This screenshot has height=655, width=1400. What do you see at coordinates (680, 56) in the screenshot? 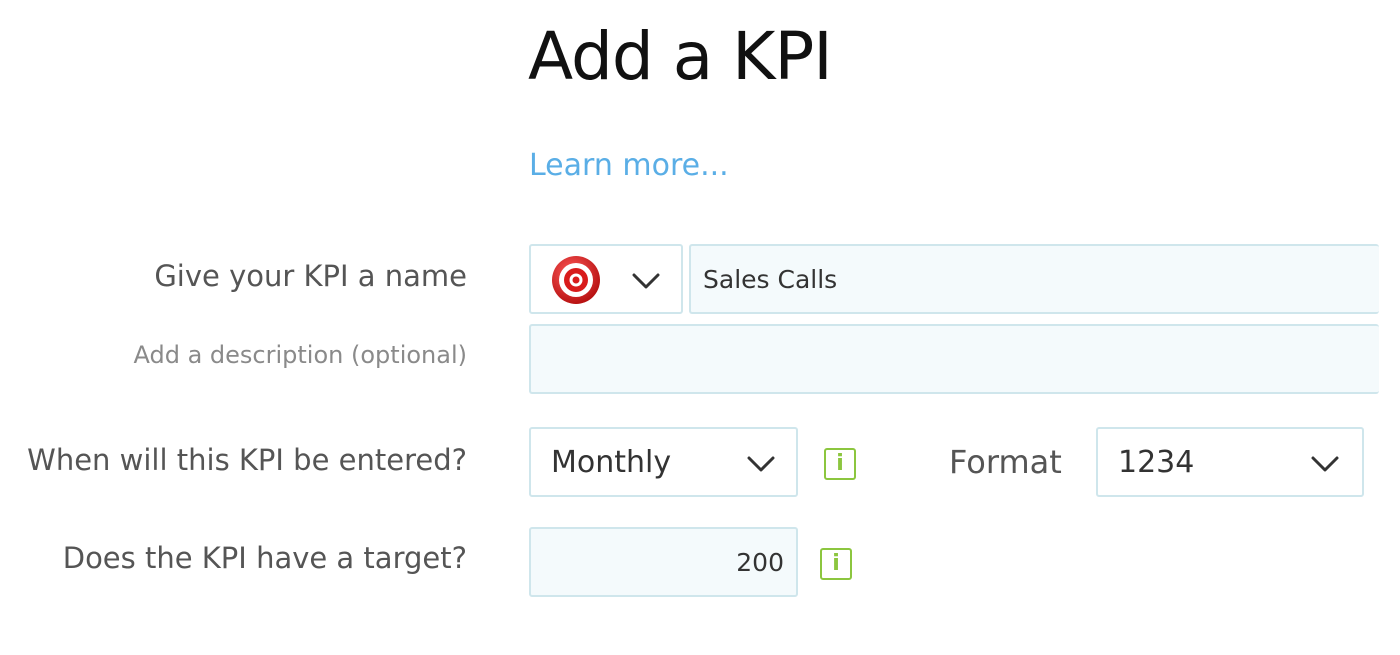
I see `page-title: Add a KPI` at bounding box center [680, 56].